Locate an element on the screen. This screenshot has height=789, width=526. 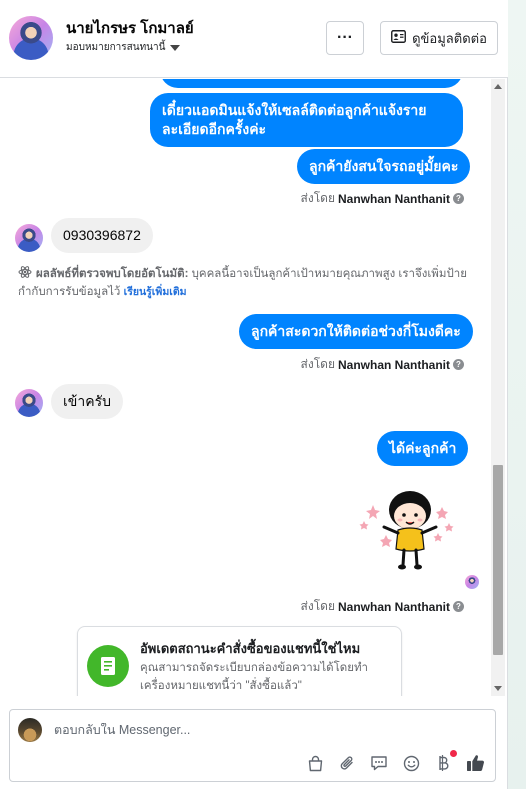
view-contact-info-label: ดูข้อมูลติดต่อ is located at coordinates (449, 38).